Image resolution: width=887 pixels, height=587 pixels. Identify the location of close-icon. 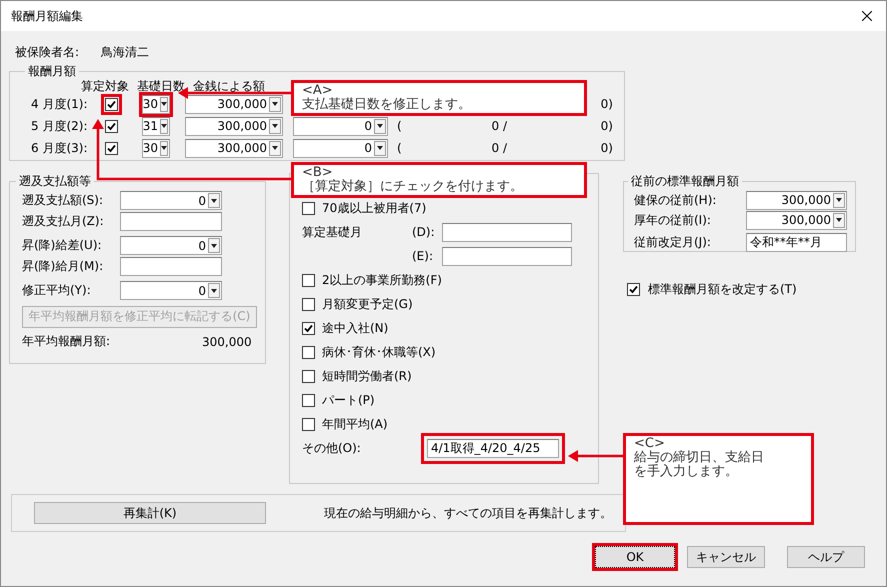
(867, 16).